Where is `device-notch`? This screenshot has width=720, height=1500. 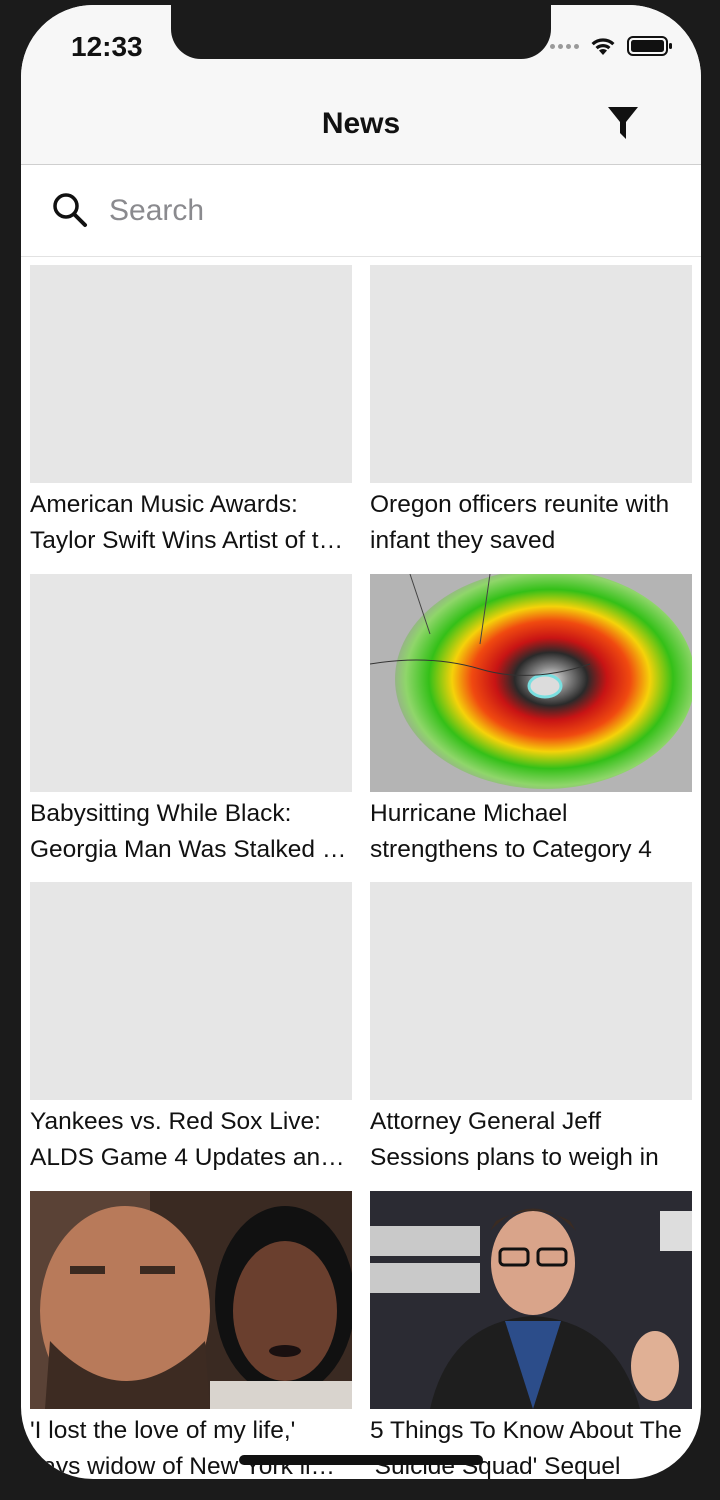 device-notch is located at coordinates (361, 32).